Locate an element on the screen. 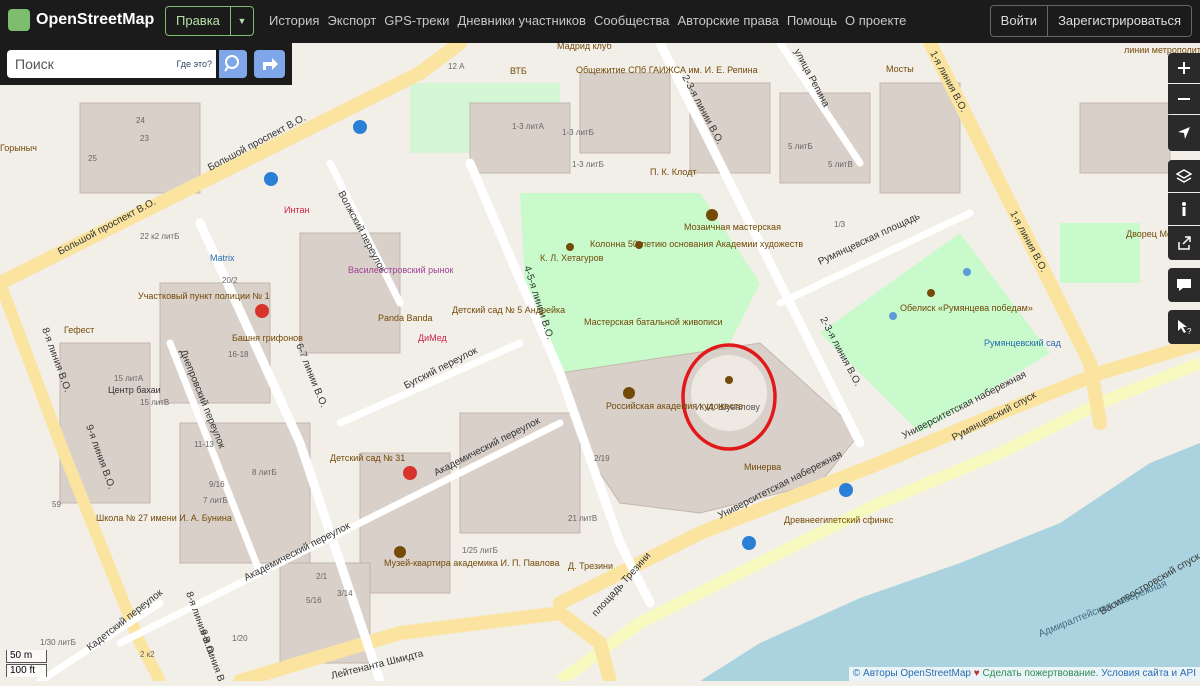 The height and width of the screenshot is (686, 1200). house-number: 1-3 литА is located at coordinates (528, 126).